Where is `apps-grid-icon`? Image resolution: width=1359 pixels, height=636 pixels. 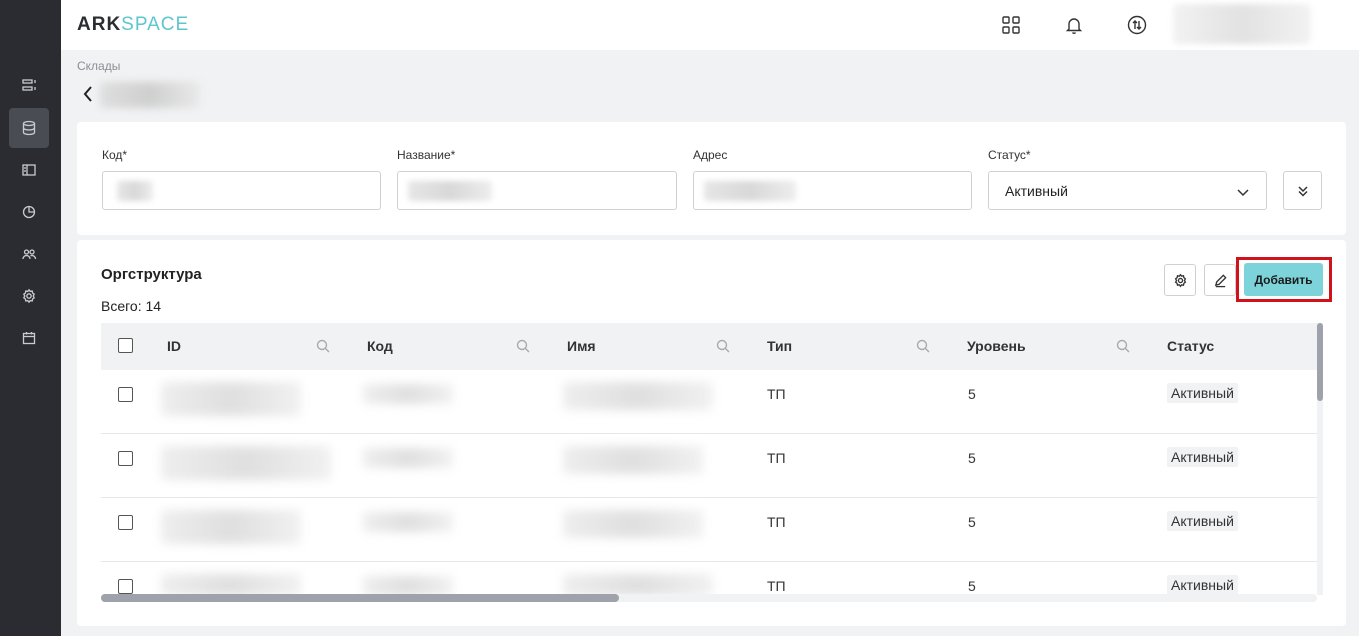
apps-grid-icon is located at coordinates (1011, 25).